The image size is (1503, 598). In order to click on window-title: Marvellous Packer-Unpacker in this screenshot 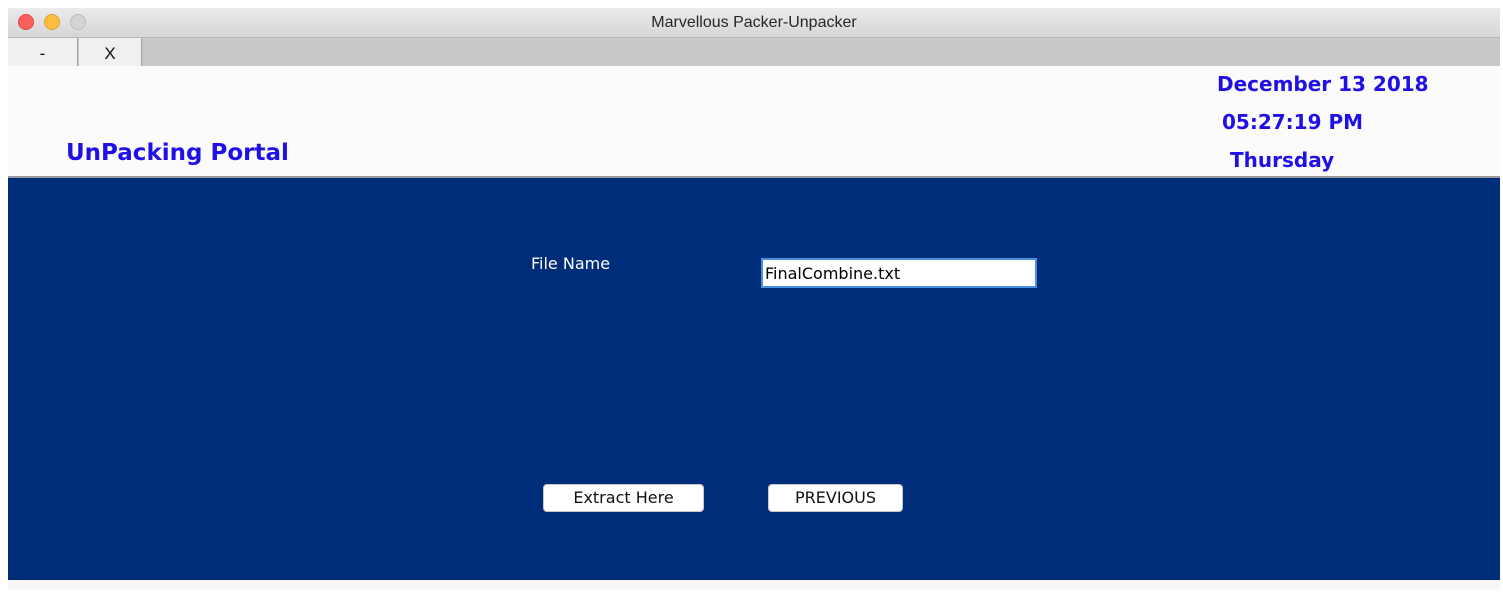, I will do `click(754, 22)`.